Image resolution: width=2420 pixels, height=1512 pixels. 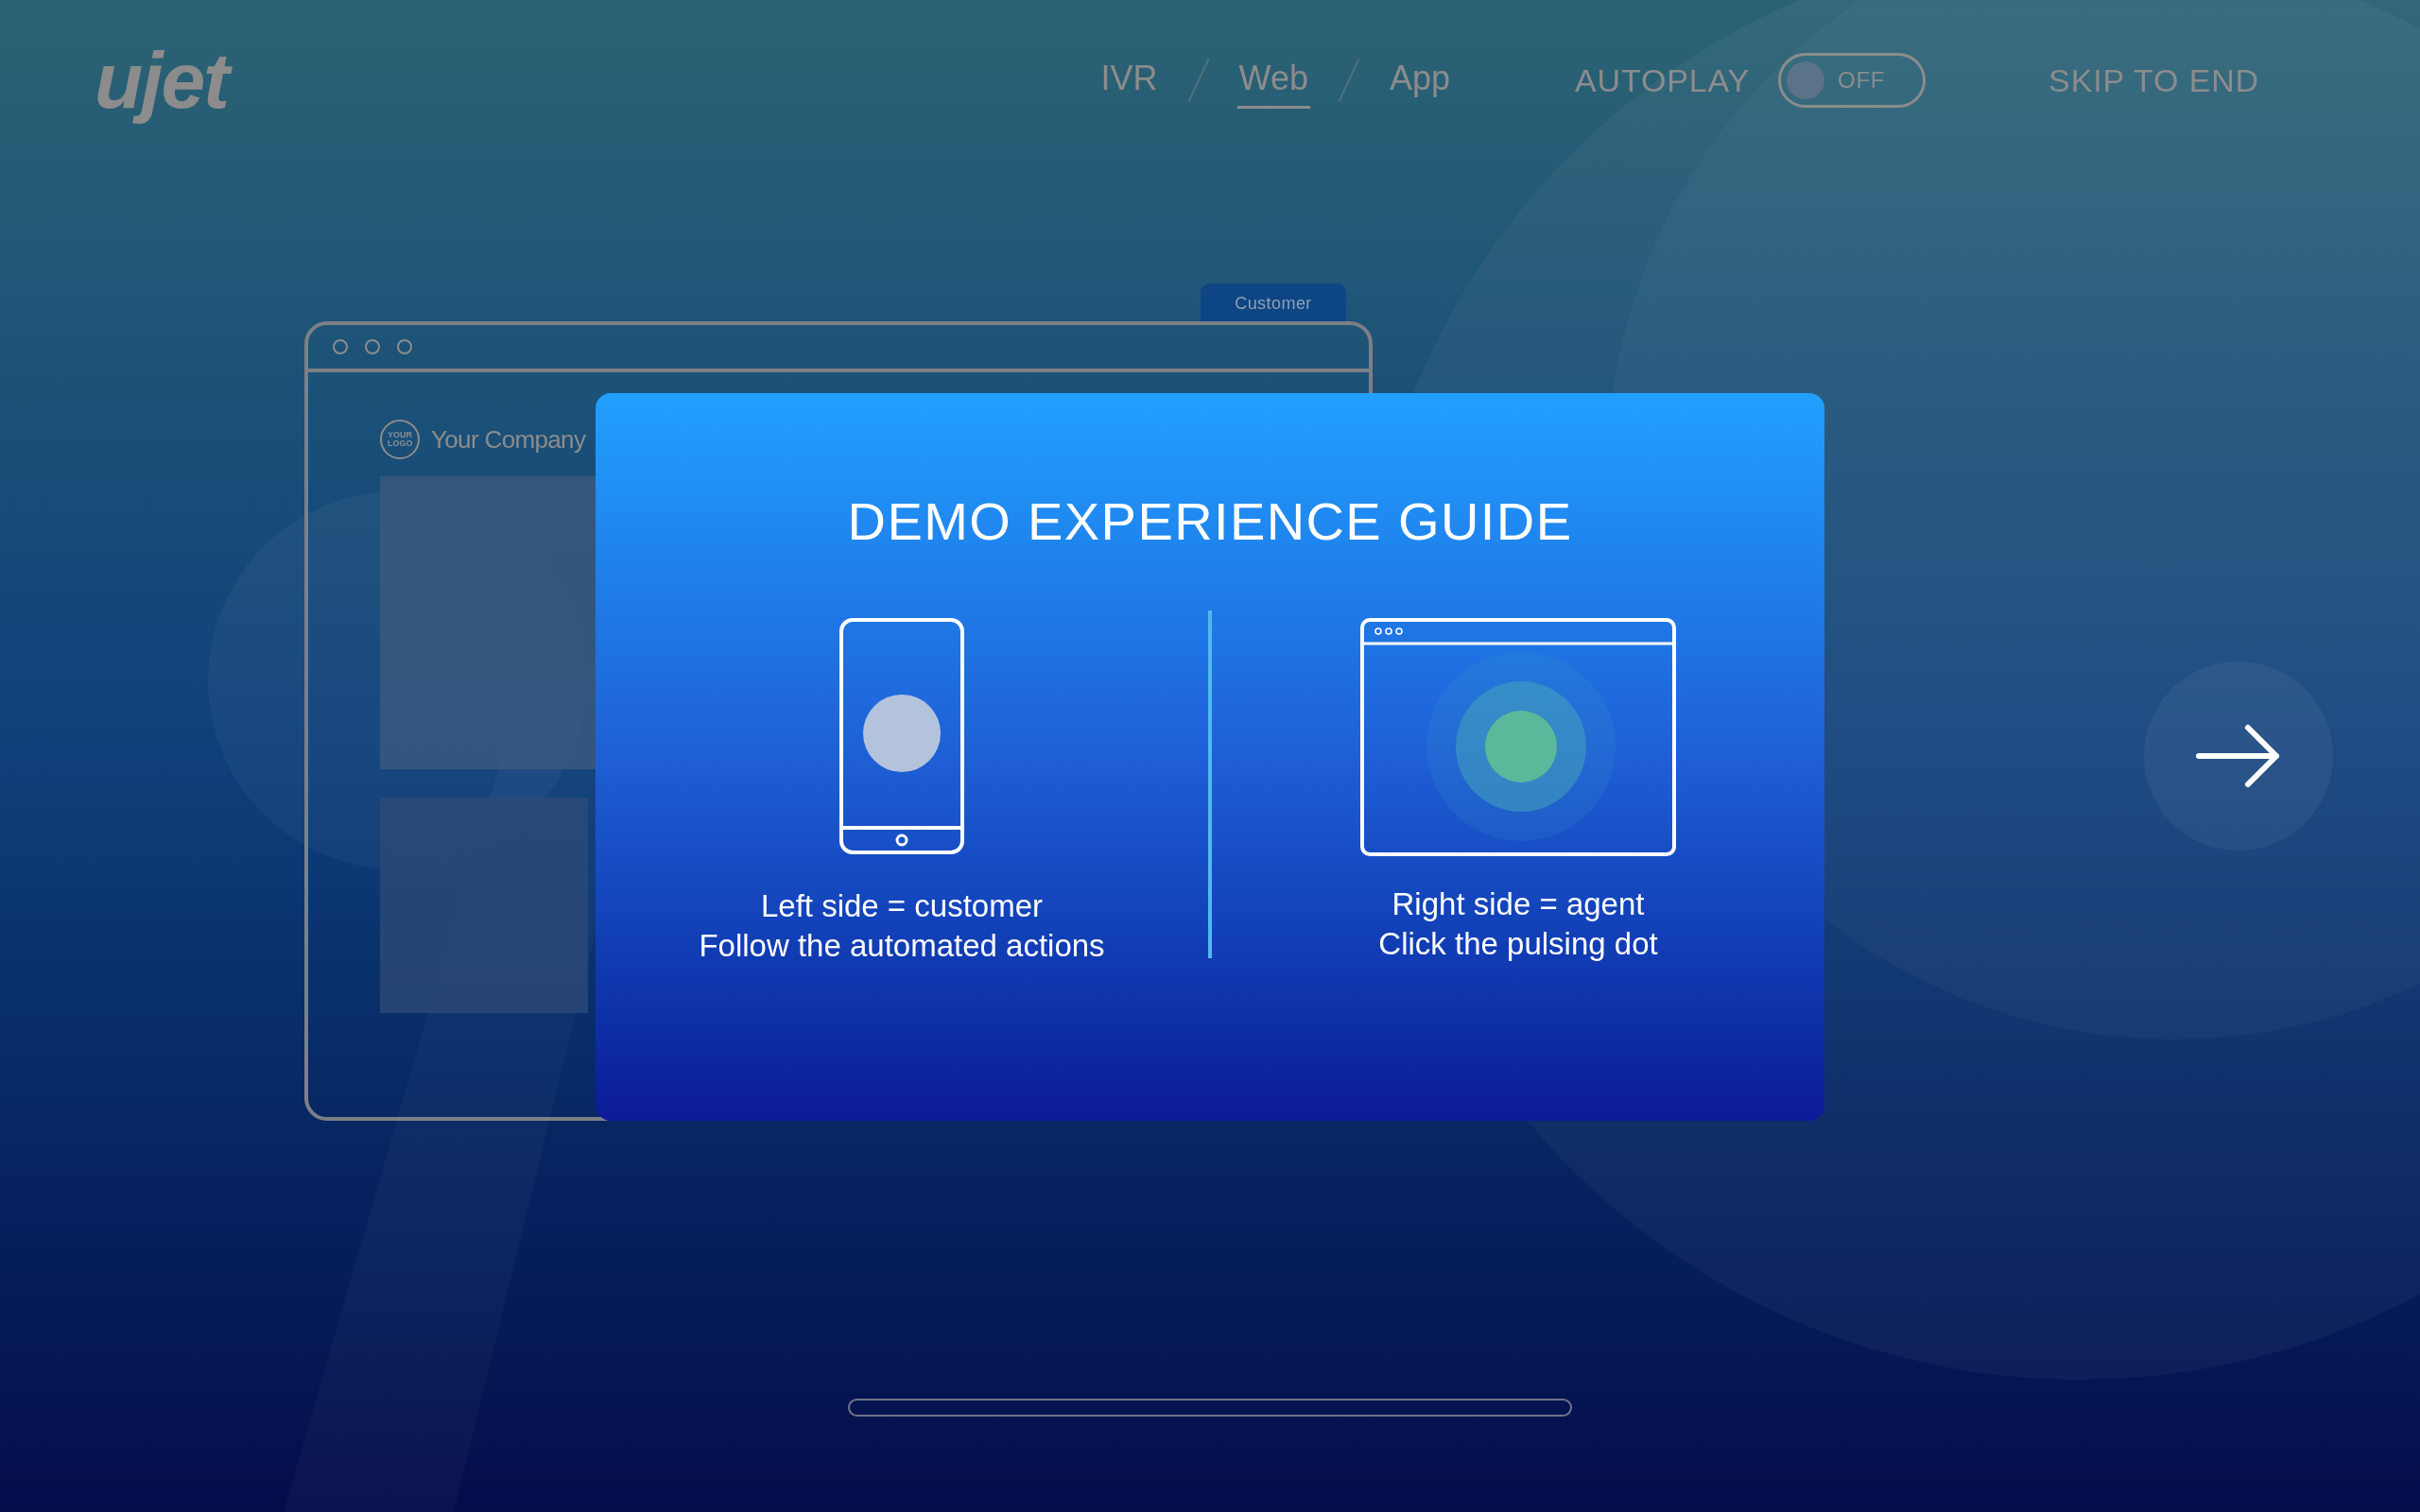 I want to click on guide-text: Click the pulsing dot, so click(x=1518, y=944).